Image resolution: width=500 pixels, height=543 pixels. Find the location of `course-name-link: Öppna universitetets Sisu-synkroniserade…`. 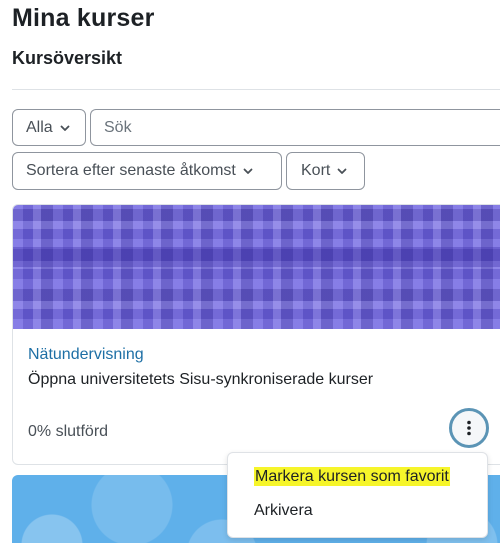

course-name-link: Öppna universitetets Sisu-synkroniserade… is located at coordinates (200, 380).